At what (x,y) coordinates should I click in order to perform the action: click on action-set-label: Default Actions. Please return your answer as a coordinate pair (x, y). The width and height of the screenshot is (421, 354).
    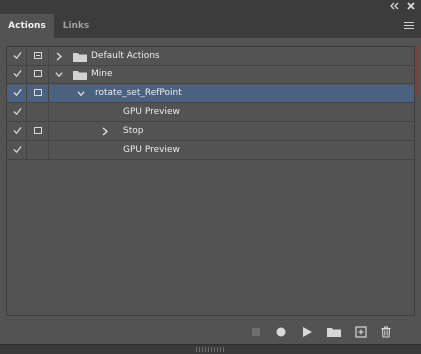
    Looking at the image, I should click on (125, 56).